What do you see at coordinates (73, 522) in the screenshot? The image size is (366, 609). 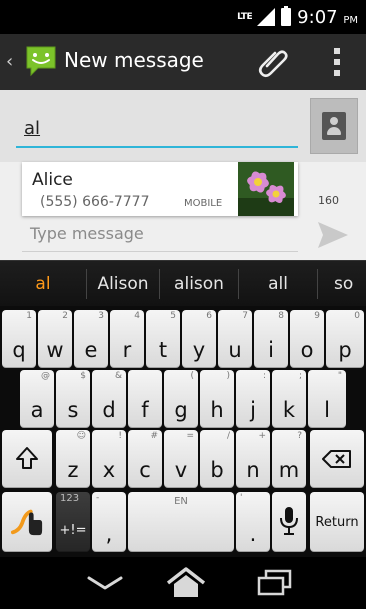 I see `symbols-key: 123 +!=` at bounding box center [73, 522].